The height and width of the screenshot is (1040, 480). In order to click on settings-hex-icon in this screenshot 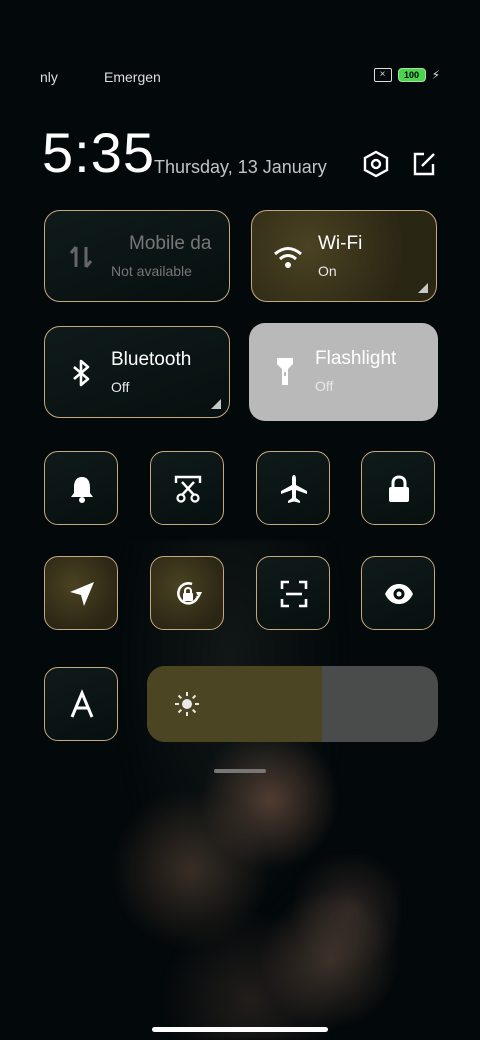, I will do `click(376, 164)`.